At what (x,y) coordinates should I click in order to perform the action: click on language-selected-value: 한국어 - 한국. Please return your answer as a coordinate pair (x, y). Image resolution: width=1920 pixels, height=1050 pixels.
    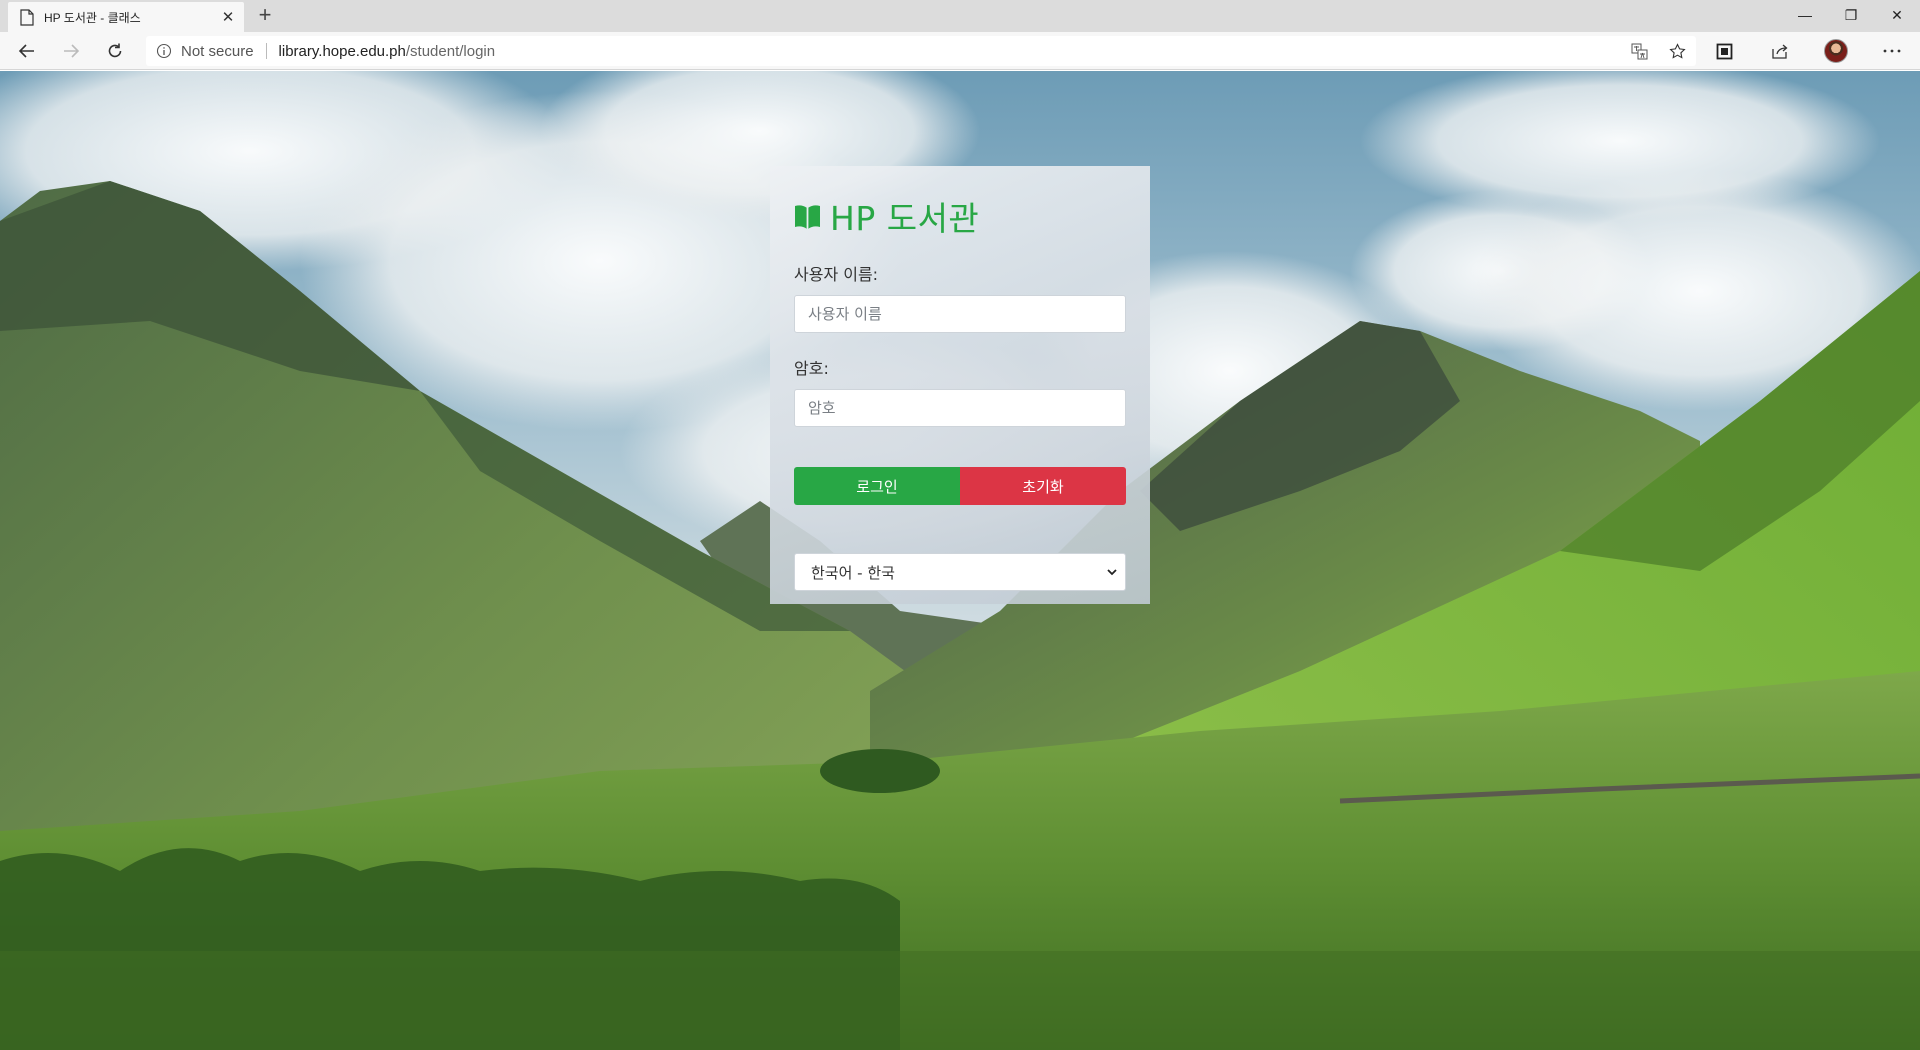
    Looking at the image, I should click on (853, 572).